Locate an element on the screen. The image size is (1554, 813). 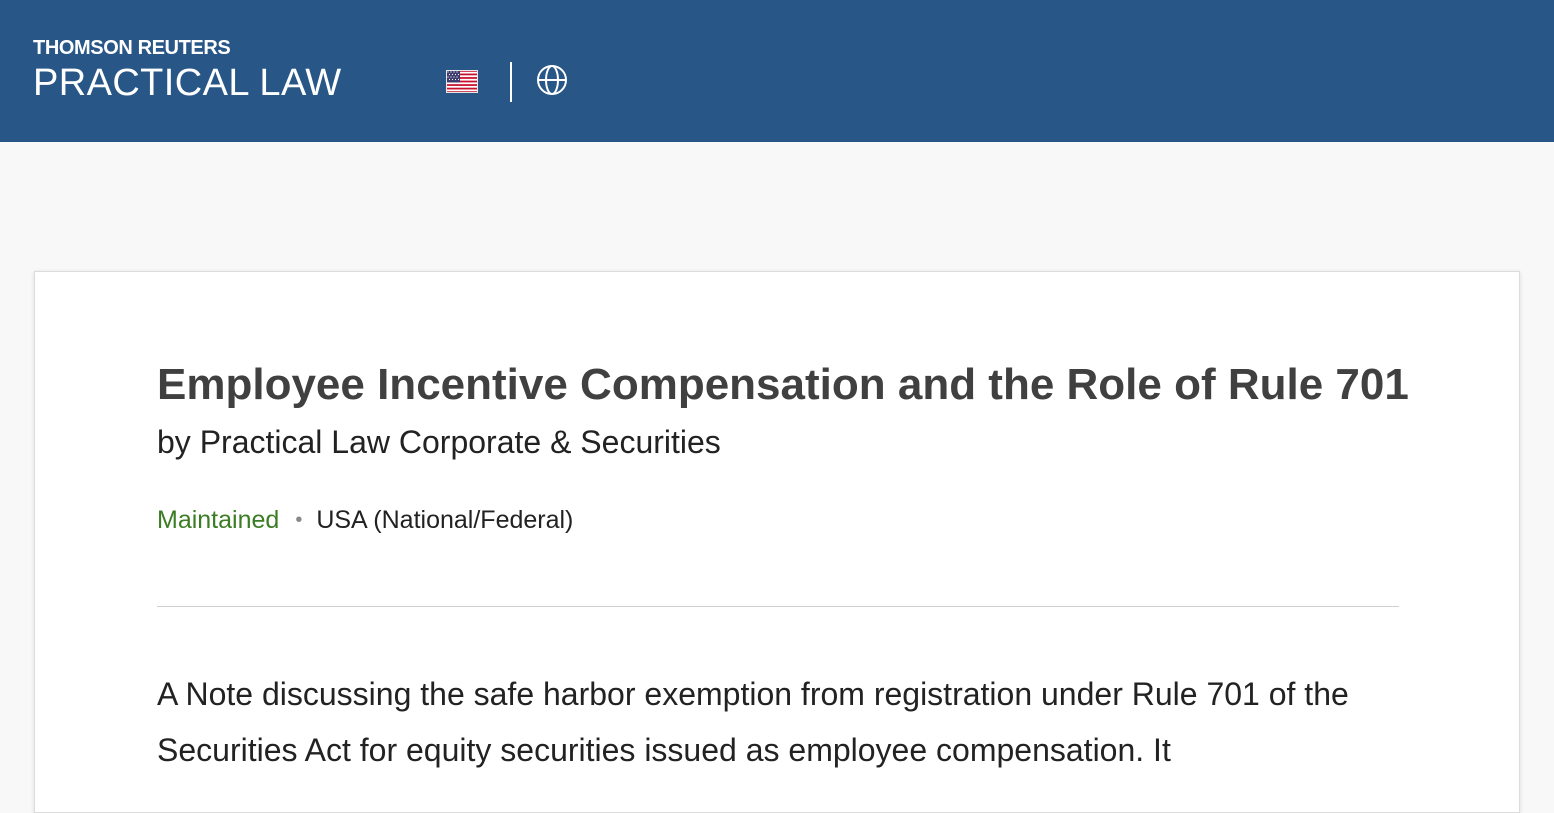
section-divider is located at coordinates (778, 606).